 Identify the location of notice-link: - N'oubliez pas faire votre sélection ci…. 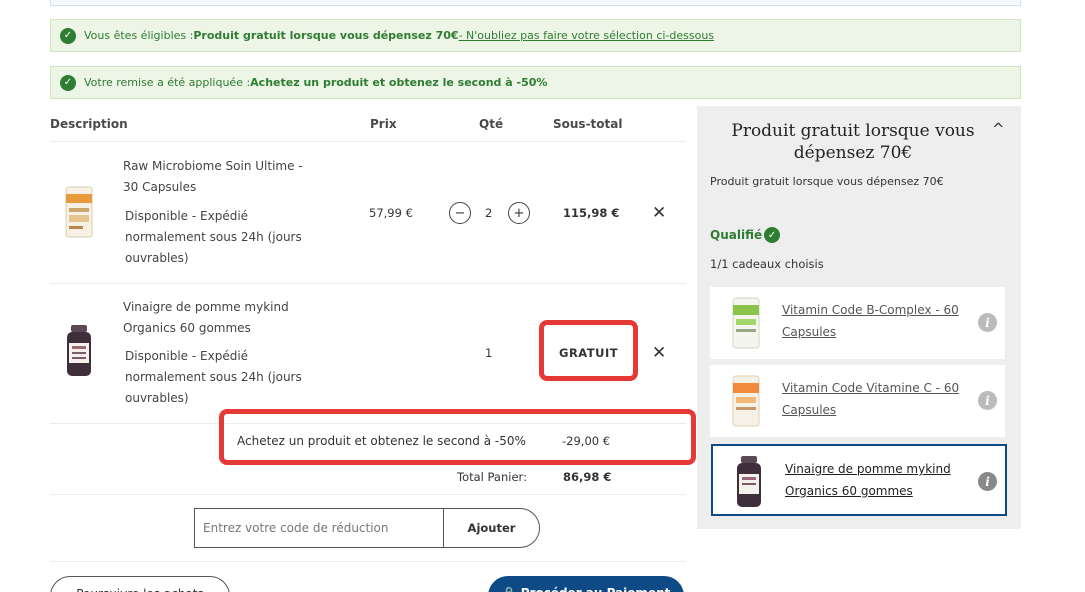
(586, 35).